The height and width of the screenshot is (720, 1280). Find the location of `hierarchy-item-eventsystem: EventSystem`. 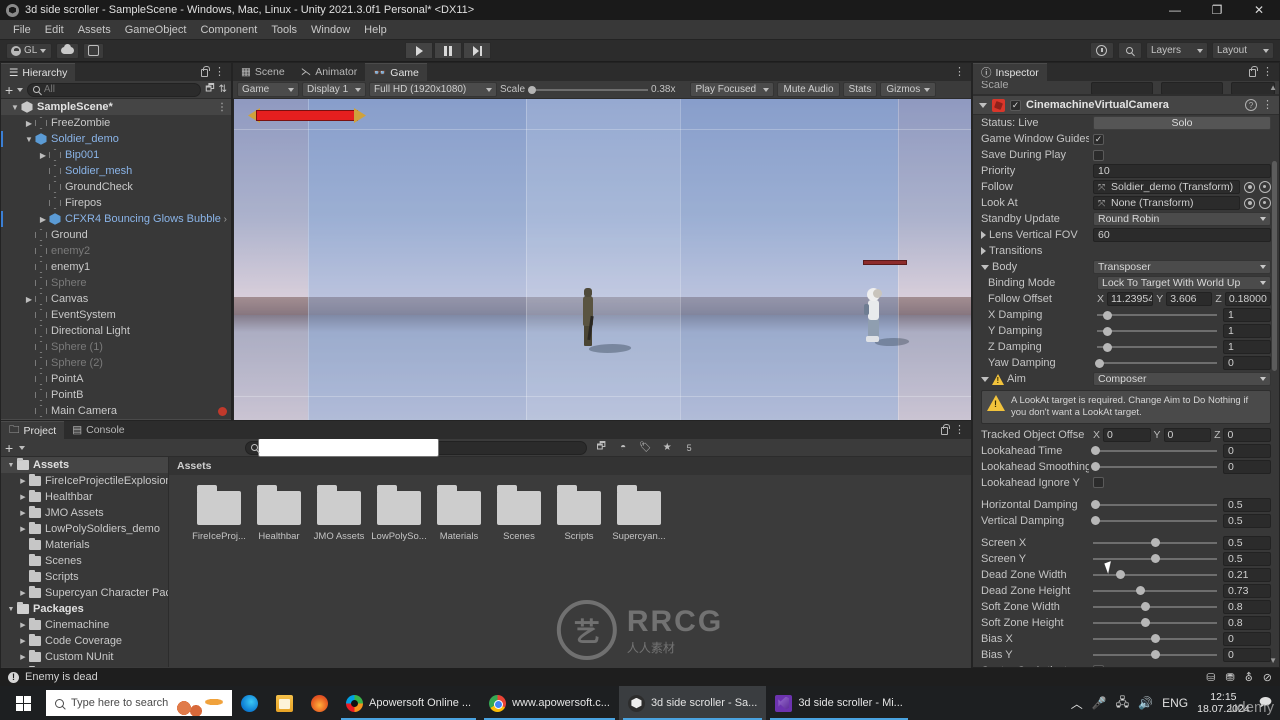

hierarchy-item-eventsystem: EventSystem is located at coordinates (116, 315).